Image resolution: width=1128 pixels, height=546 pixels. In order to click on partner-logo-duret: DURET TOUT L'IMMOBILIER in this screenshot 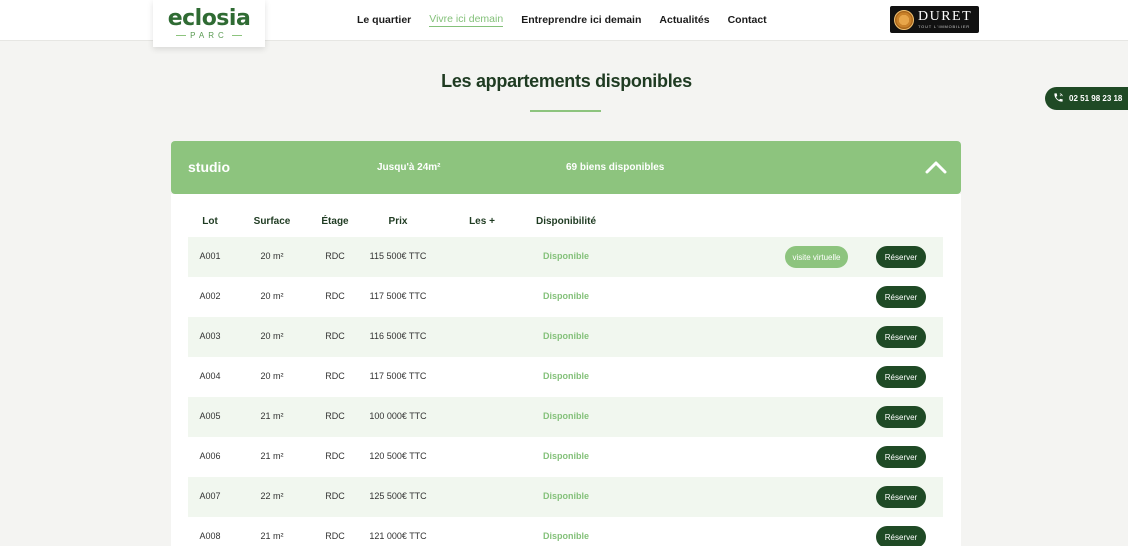, I will do `click(934, 19)`.